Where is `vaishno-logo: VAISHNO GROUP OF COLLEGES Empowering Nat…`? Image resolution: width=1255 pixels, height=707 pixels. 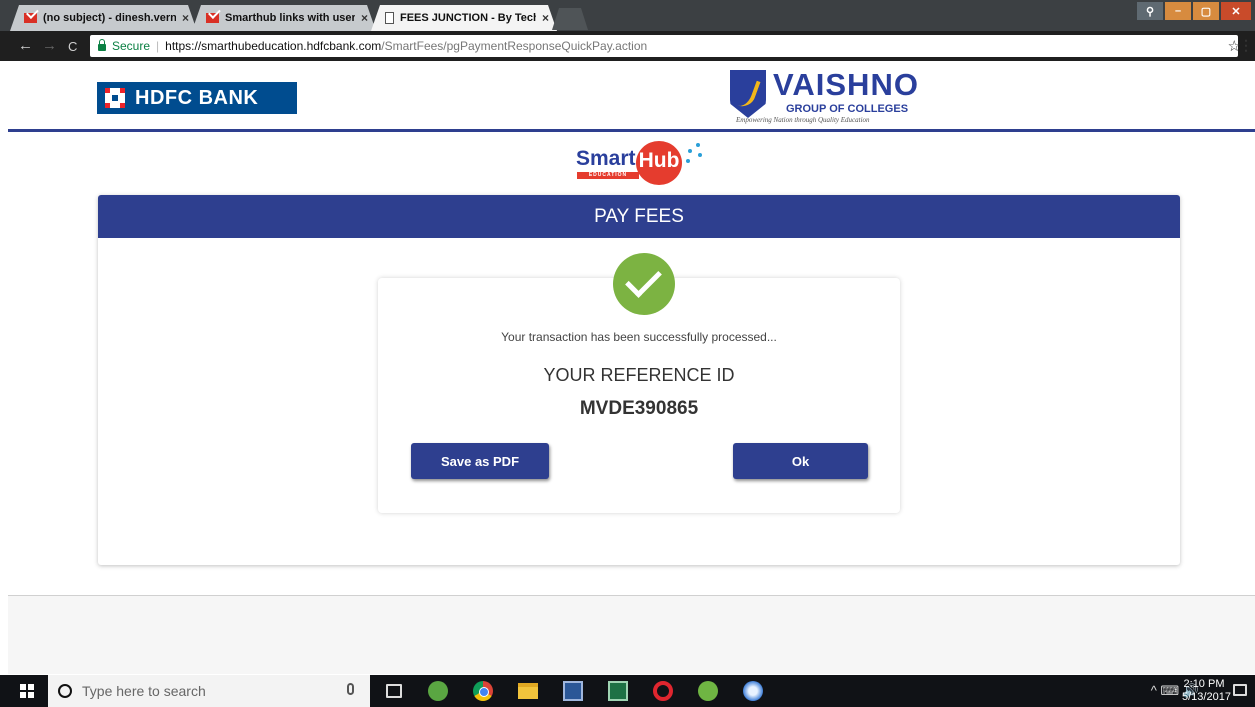
vaishno-logo: VAISHNO GROUP OF COLLEGES Empowering Nat… is located at coordinates (825, 96).